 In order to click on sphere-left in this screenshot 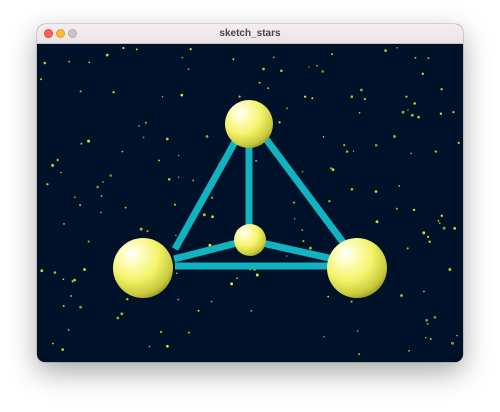, I will do `click(143, 268)`.